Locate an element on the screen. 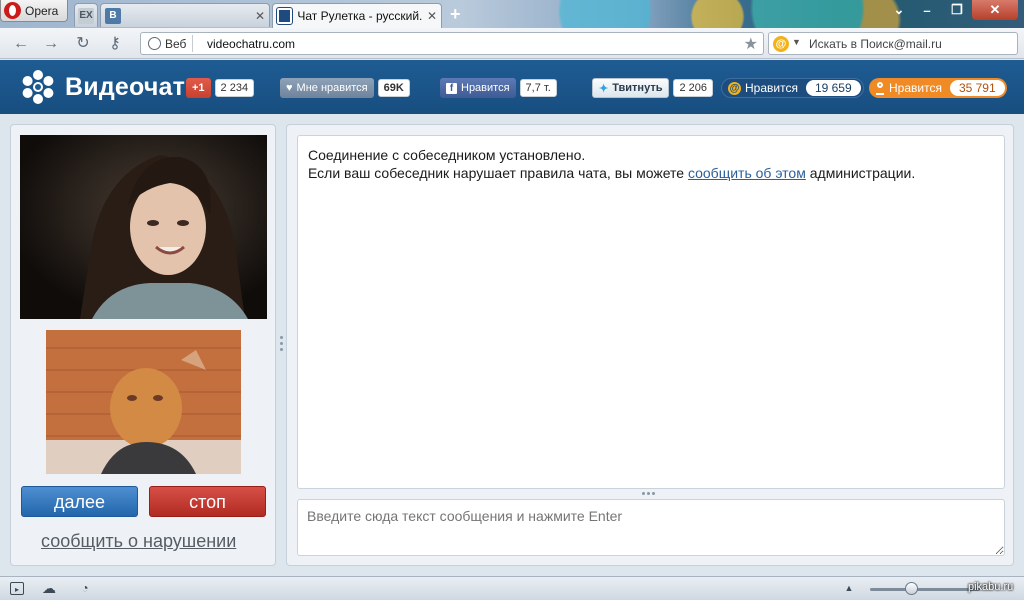 The image size is (1024, 600). mailru-widget: @ Нравится 19 659 is located at coordinates (792, 88).